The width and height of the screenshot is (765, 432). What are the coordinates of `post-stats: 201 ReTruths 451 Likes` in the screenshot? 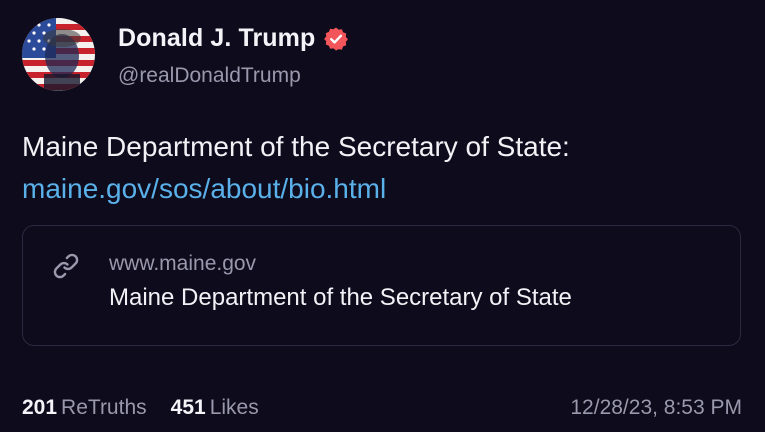 It's located at (140, 408).